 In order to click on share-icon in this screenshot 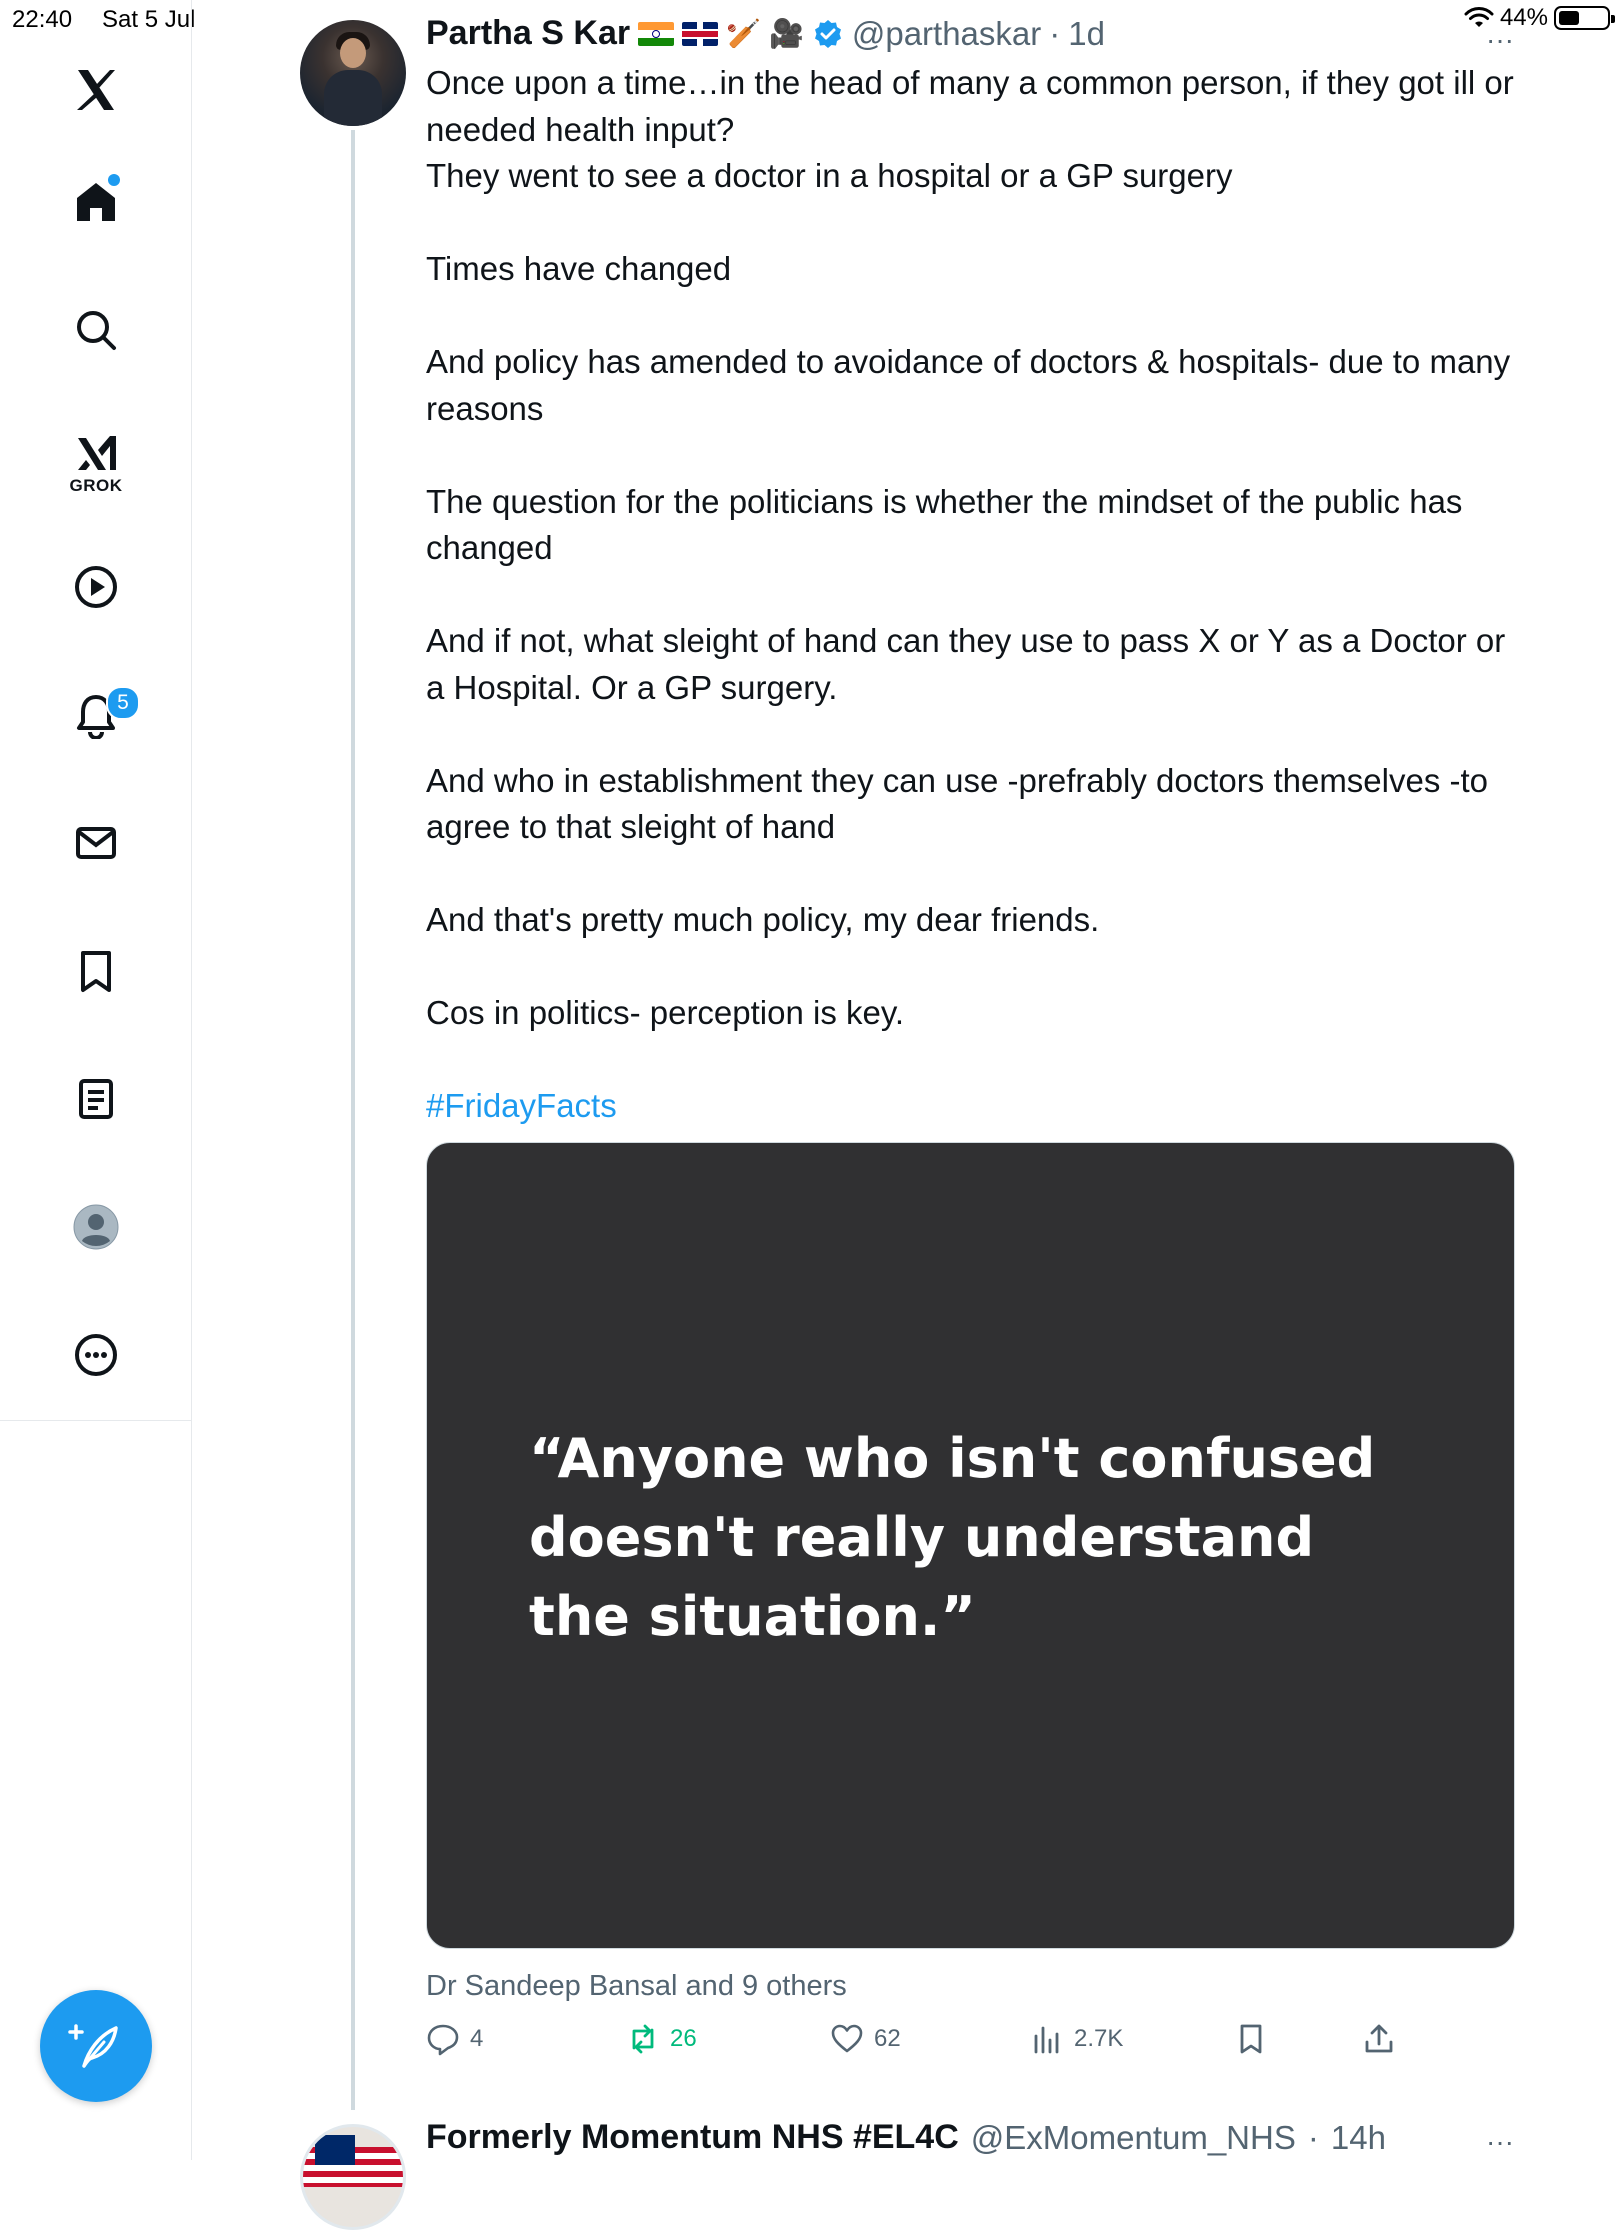, I will do `click(1379, 2038)`.